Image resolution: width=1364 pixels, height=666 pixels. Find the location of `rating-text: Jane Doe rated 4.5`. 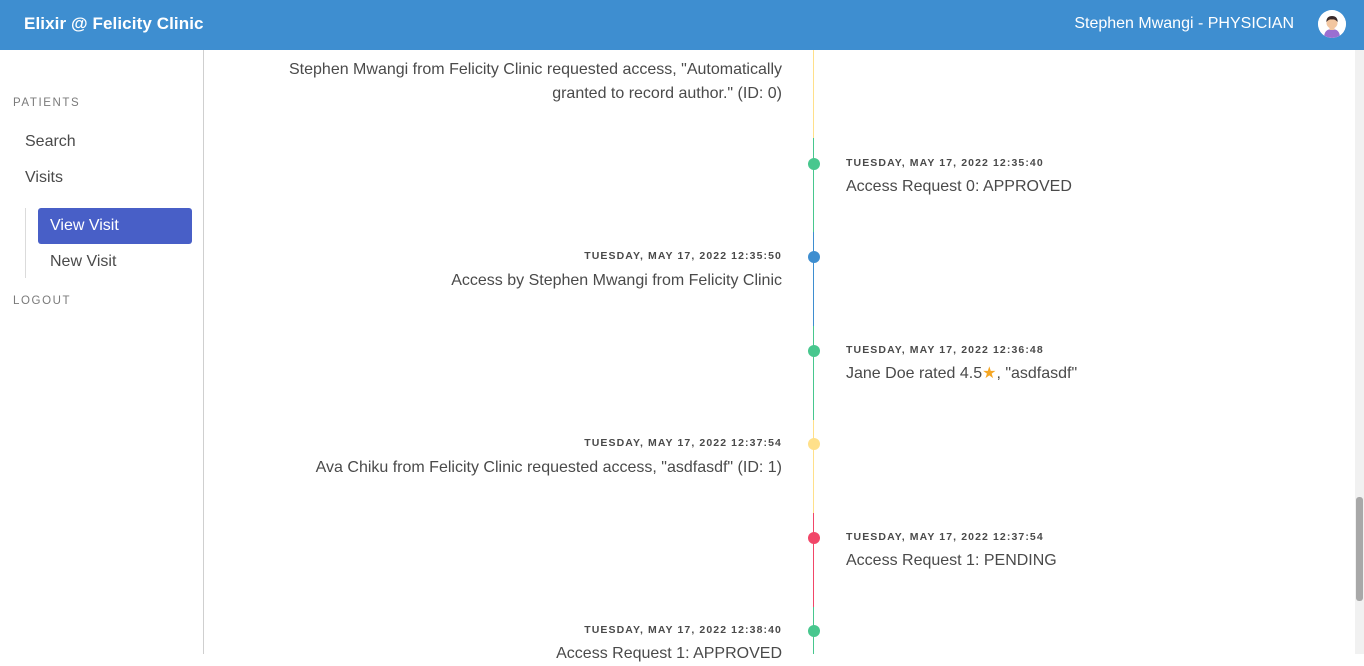

rating-text: Jane Doe rated 4.5 is located at coordinates (914, 373).